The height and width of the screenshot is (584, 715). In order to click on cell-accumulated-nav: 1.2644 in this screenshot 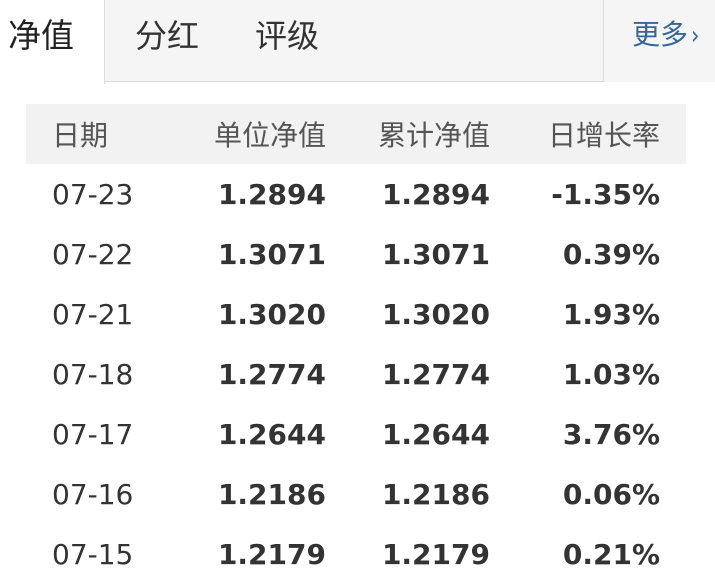, I will do `click(435, 434)`.